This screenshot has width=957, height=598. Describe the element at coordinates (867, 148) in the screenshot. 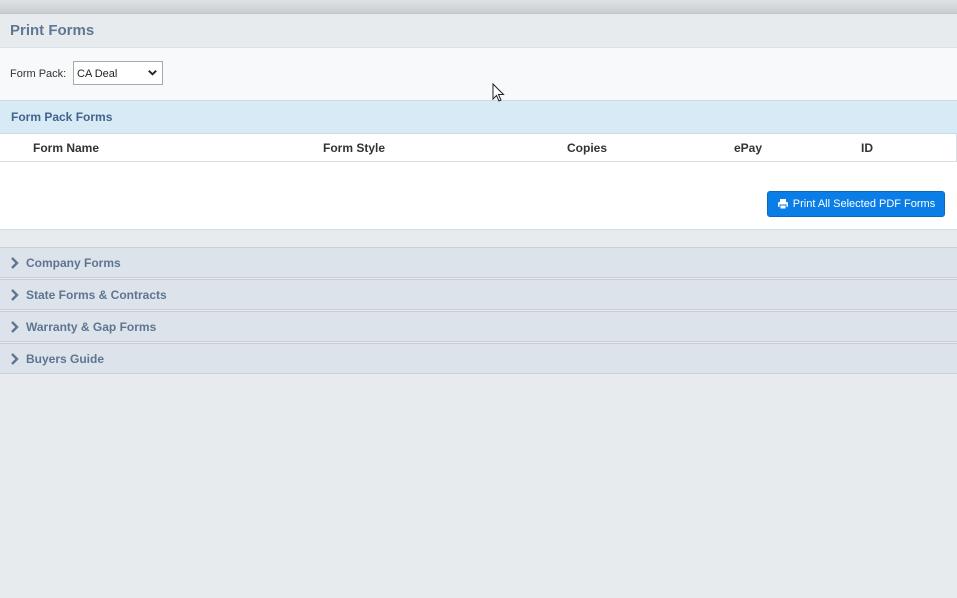

I see `column-id: ID` at that location.